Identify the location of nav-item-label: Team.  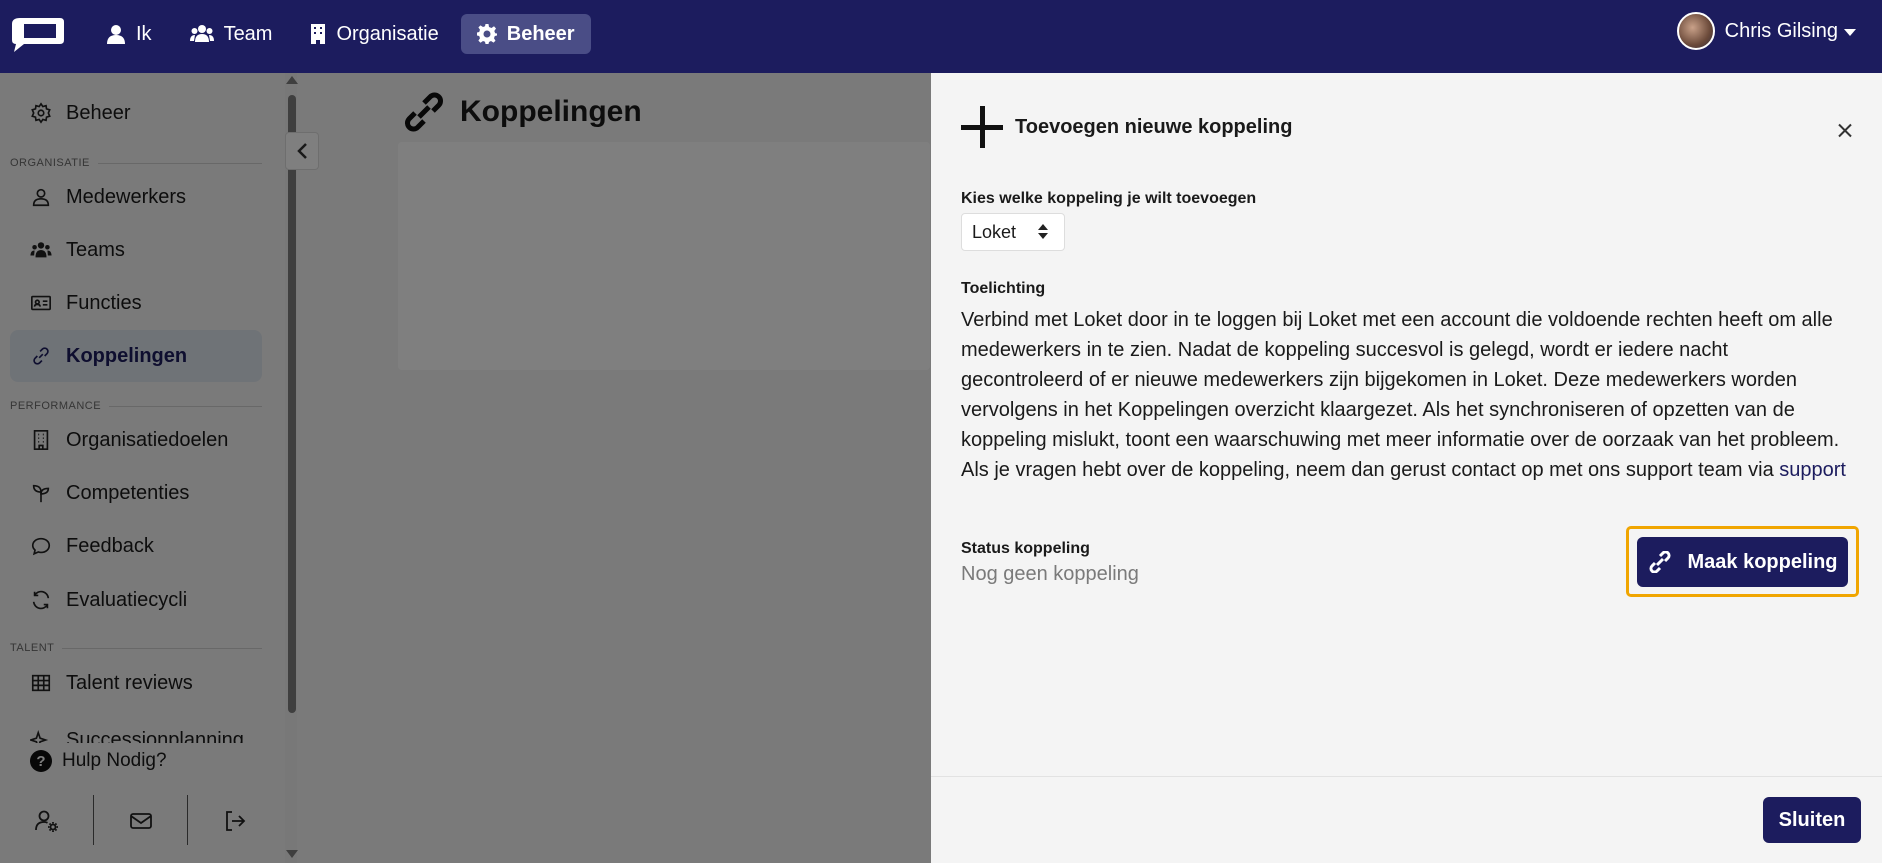
(248, 33).